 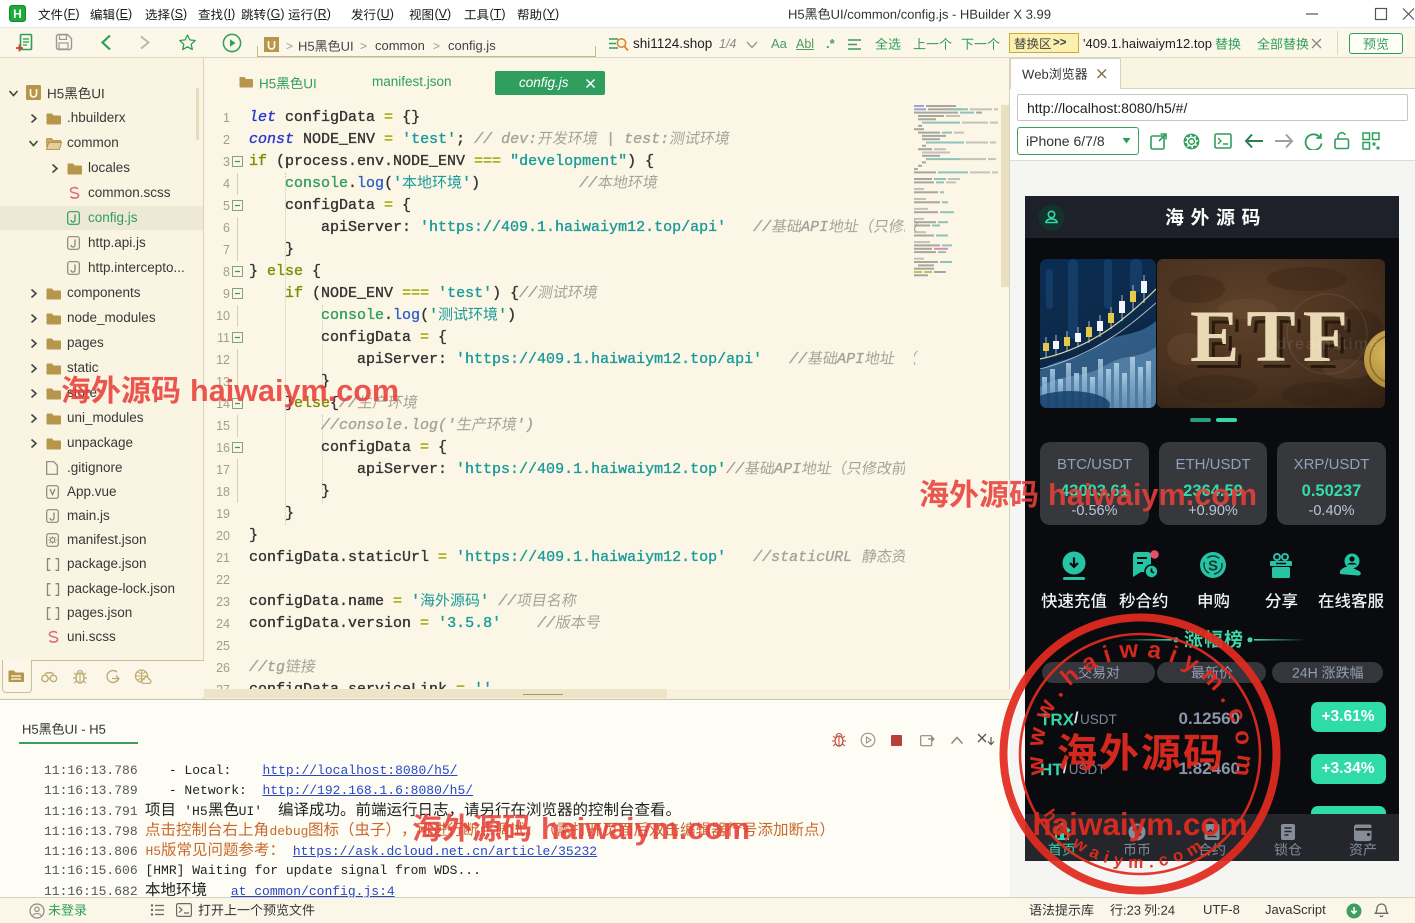 What do you see at coordinates (1213, 566) in the screenshot?
I see `svg-text: S` at bounding box center [1213, 566].